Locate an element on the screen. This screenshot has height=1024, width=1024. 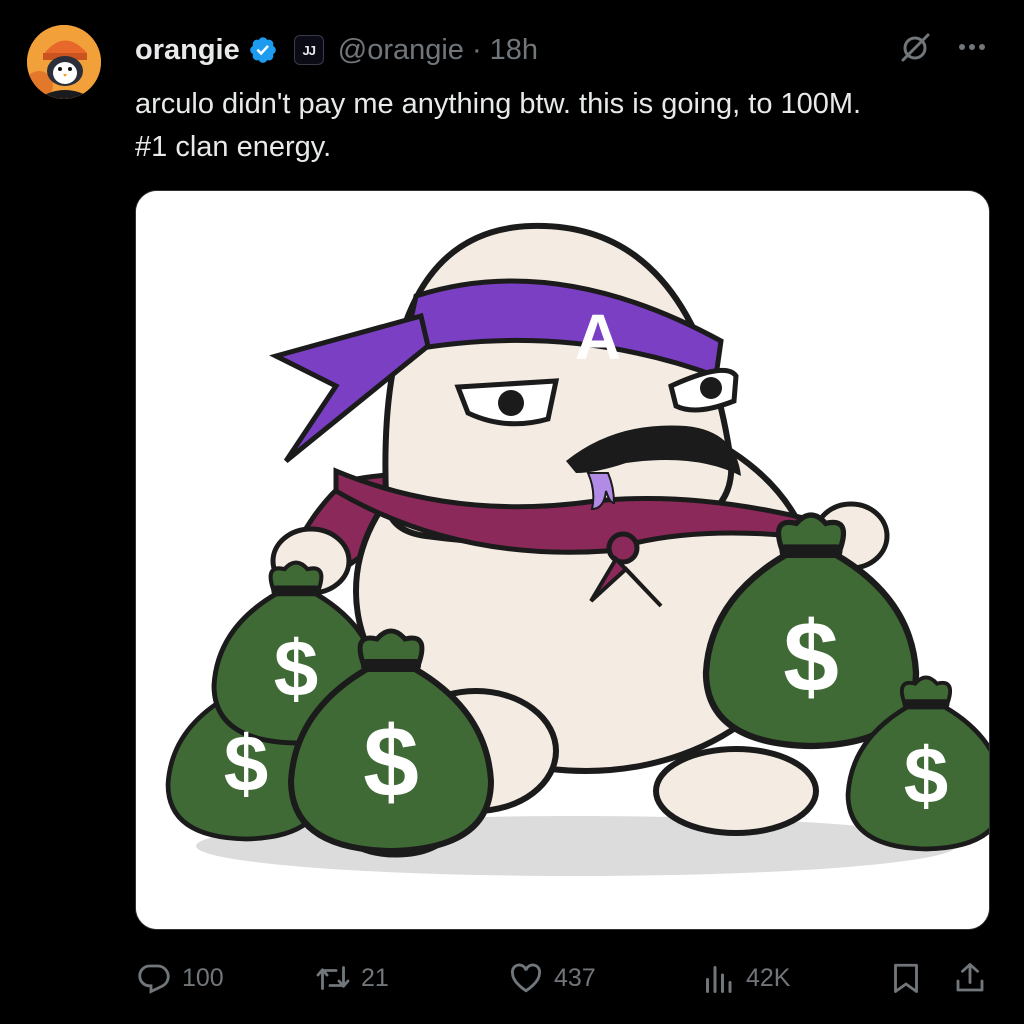
affiliate-badge: JJ is located at coordinates (308, 50).